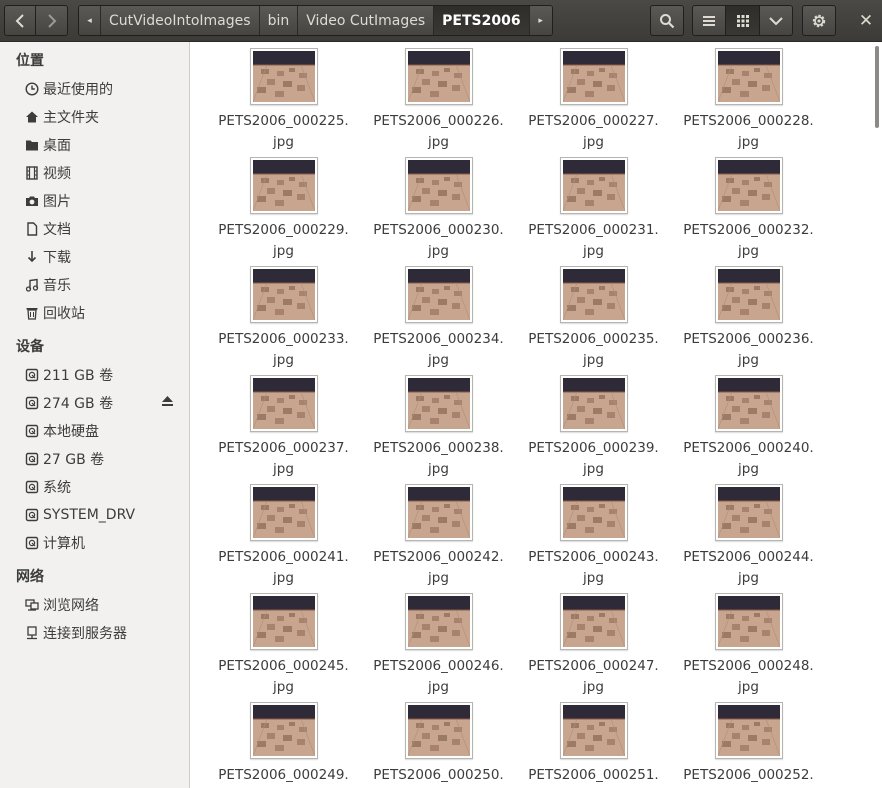  I want to click on sidebar-item-drive-274gb: 274 GB 卷, so click(104, 403).